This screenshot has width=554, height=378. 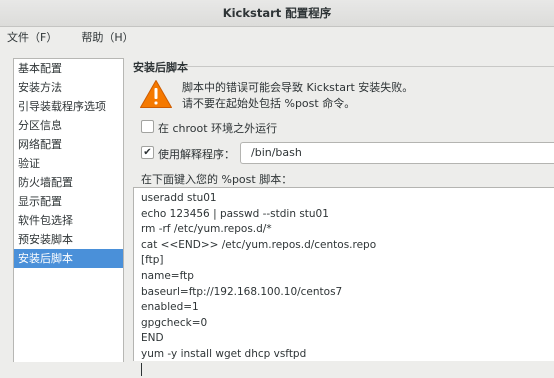 What do you see at coordinates (170, 307) in the screenshot?
I see `script-line: enabled=1` at bounding box center [170, 307].